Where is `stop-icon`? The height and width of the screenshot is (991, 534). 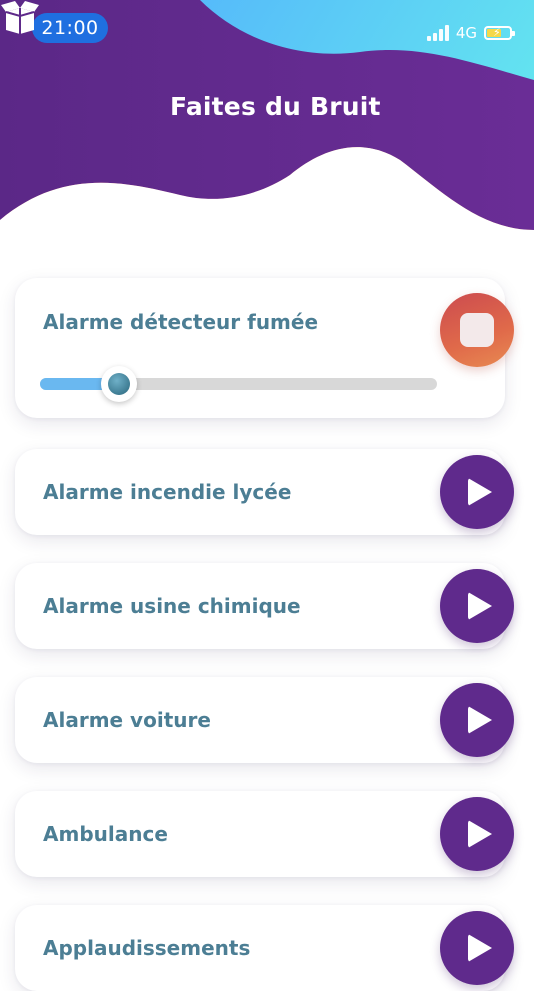 stop-icon is located at coordinates (477, 330).